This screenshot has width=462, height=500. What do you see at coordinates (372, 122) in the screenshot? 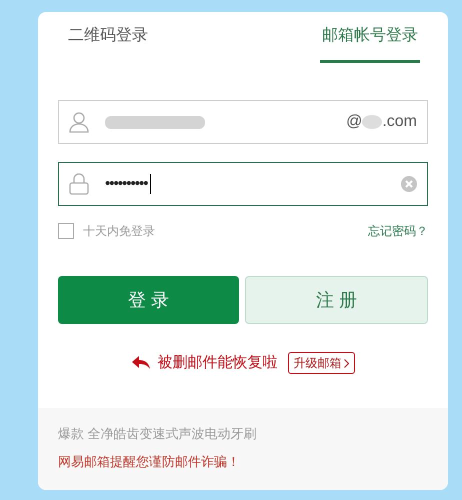
I see `blurred-text` at bounding box center [372, 122].